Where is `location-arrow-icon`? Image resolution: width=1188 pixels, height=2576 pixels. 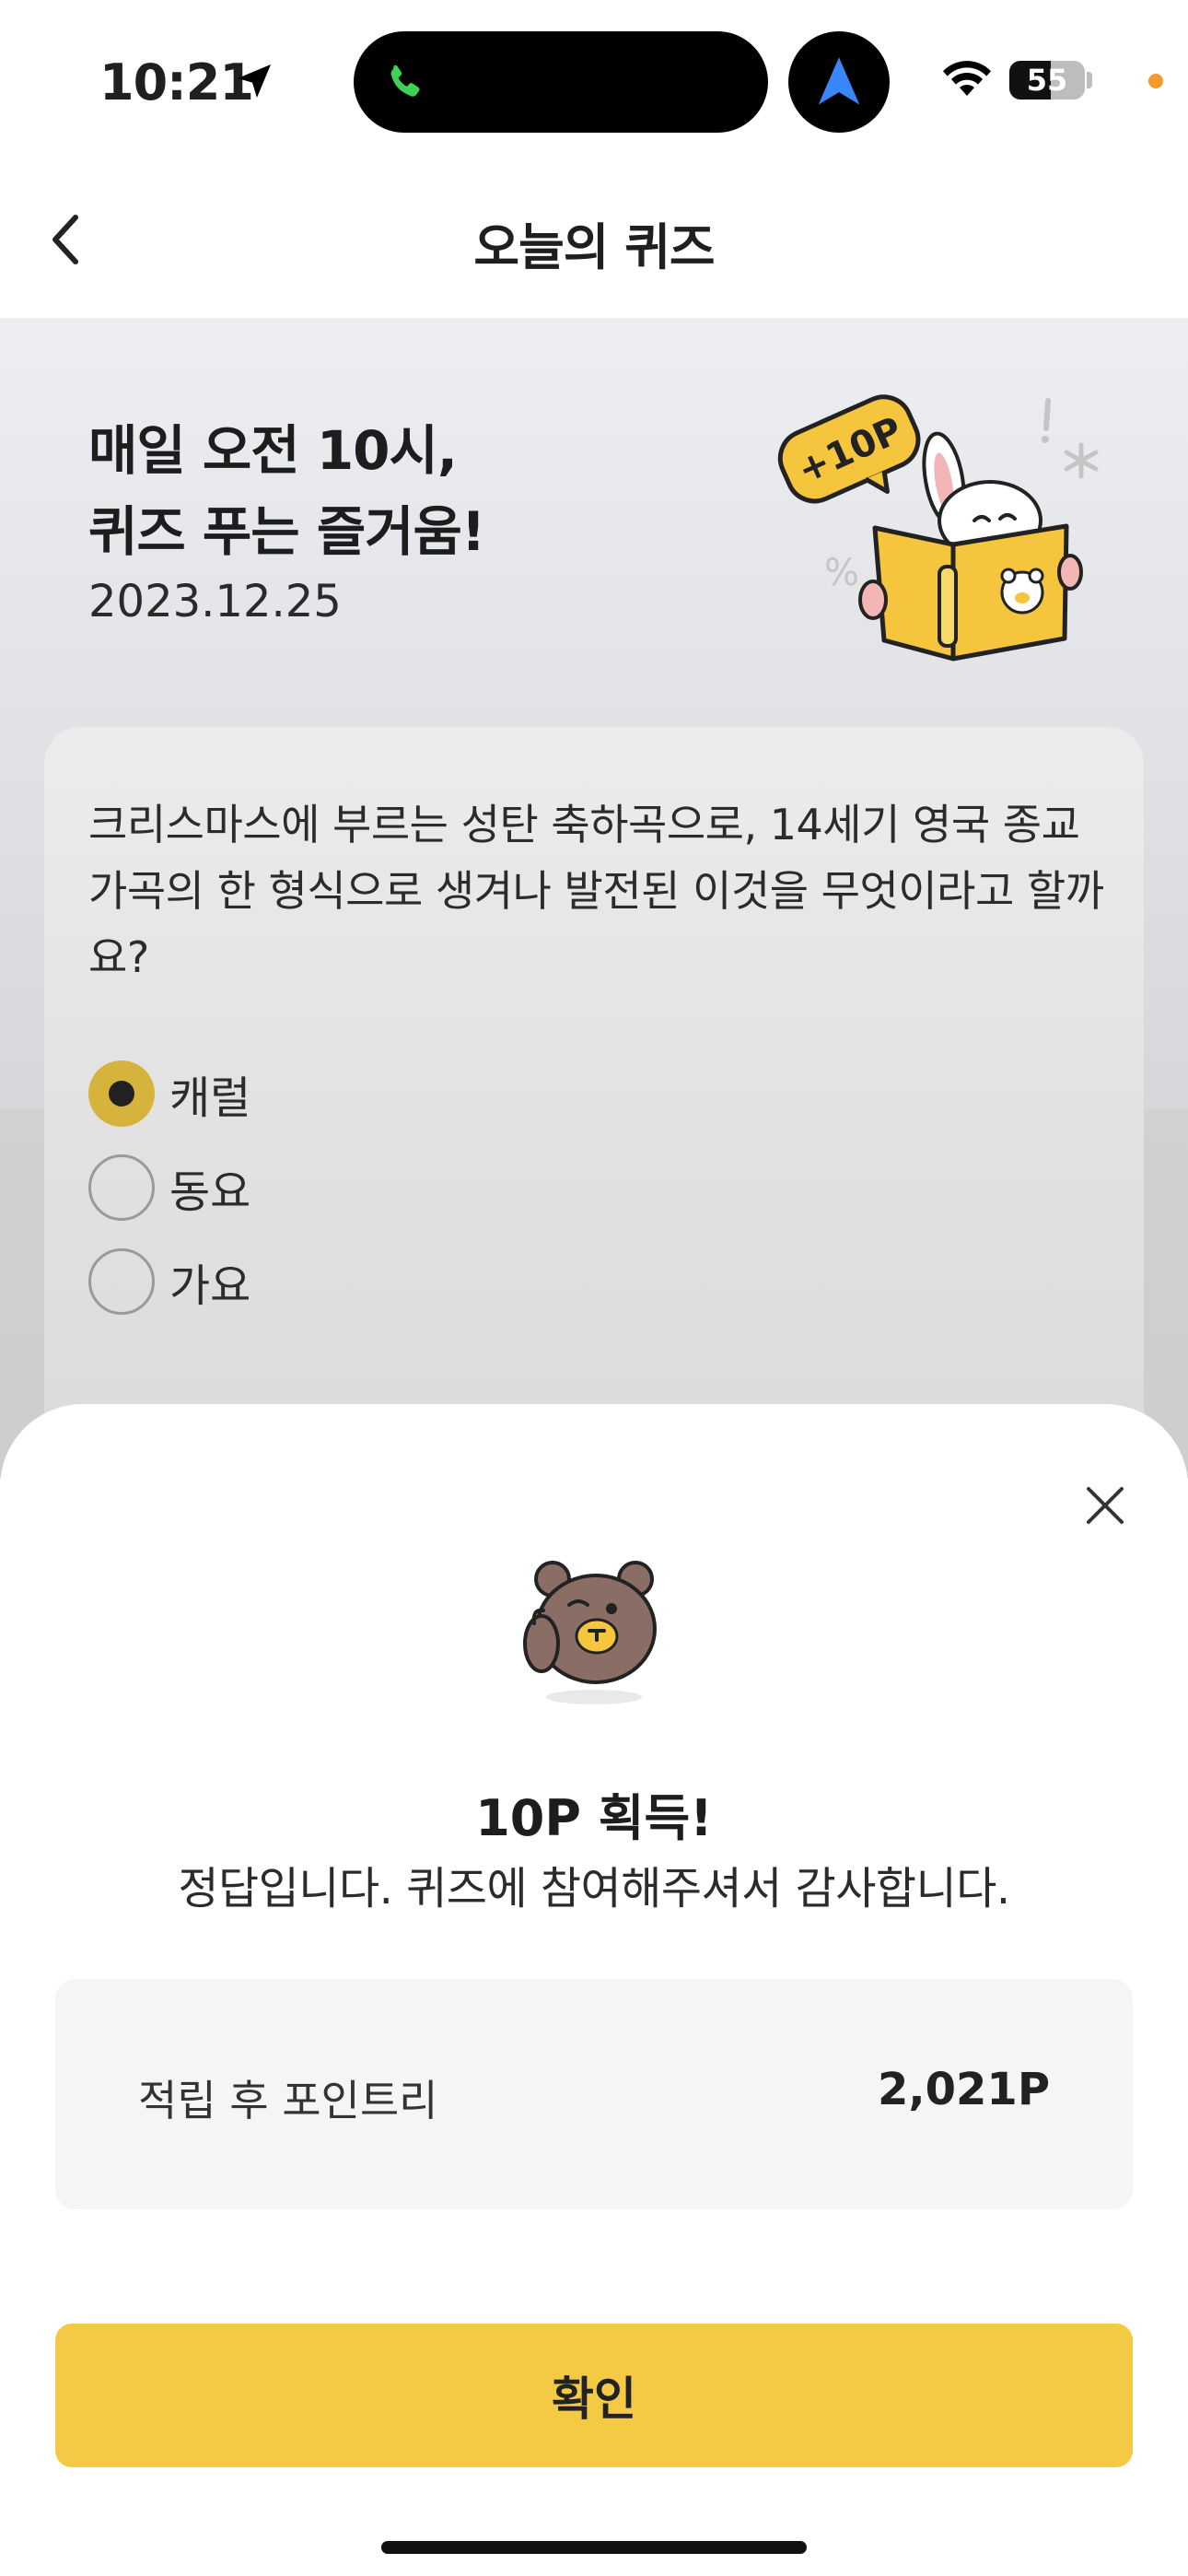
location-arrow-icon is located at coordinates (254, 81).